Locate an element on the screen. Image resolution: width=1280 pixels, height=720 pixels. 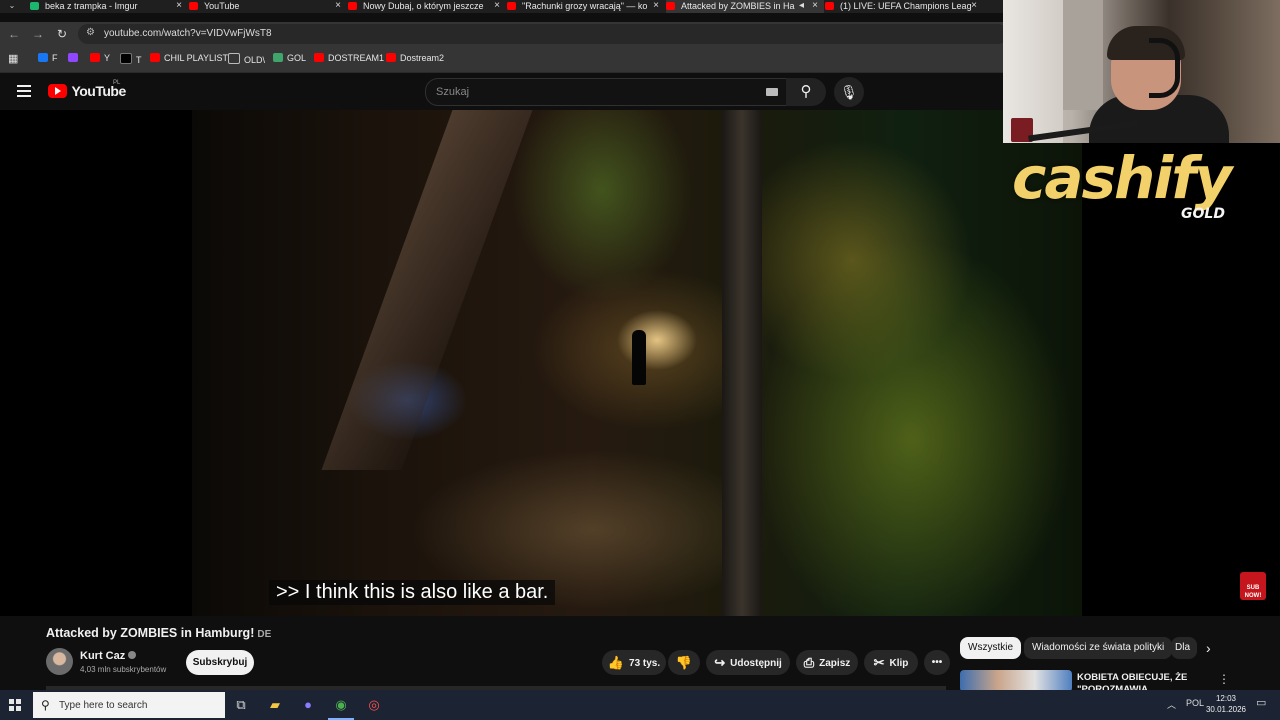
tab-imgur: beka z trampka - Imgur × is located at coordinates (109, 6).